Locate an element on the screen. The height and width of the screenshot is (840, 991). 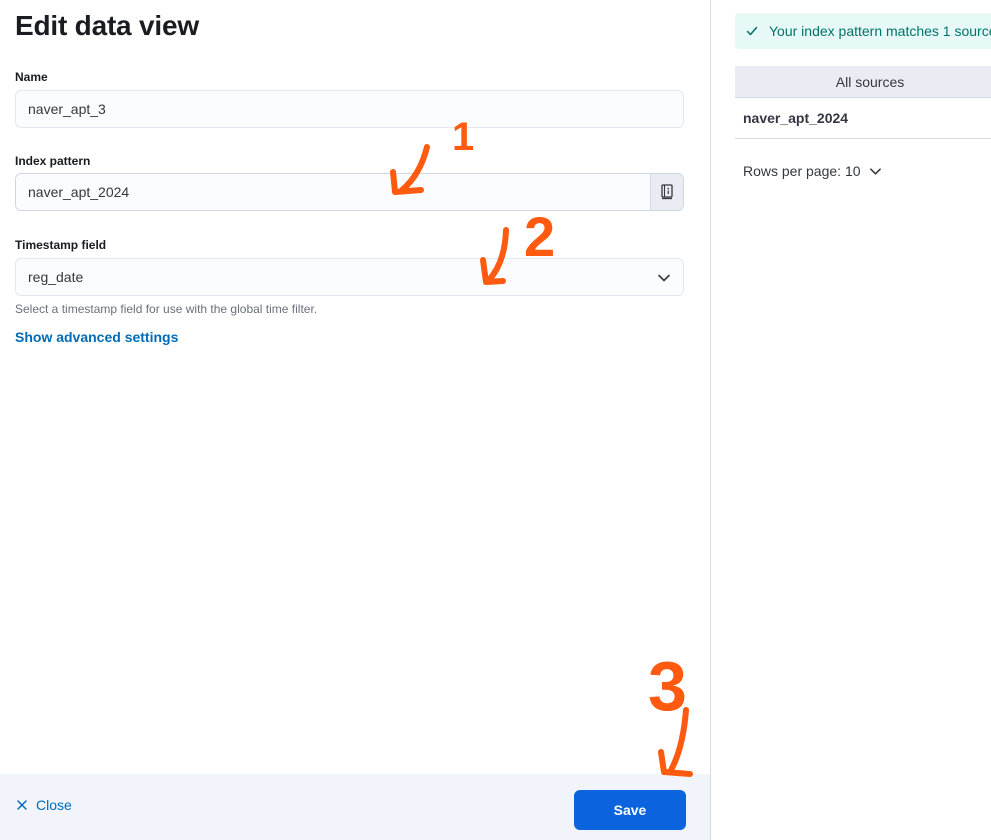
index-pattern-label: Index pattern is located at coordinates (53, 161).